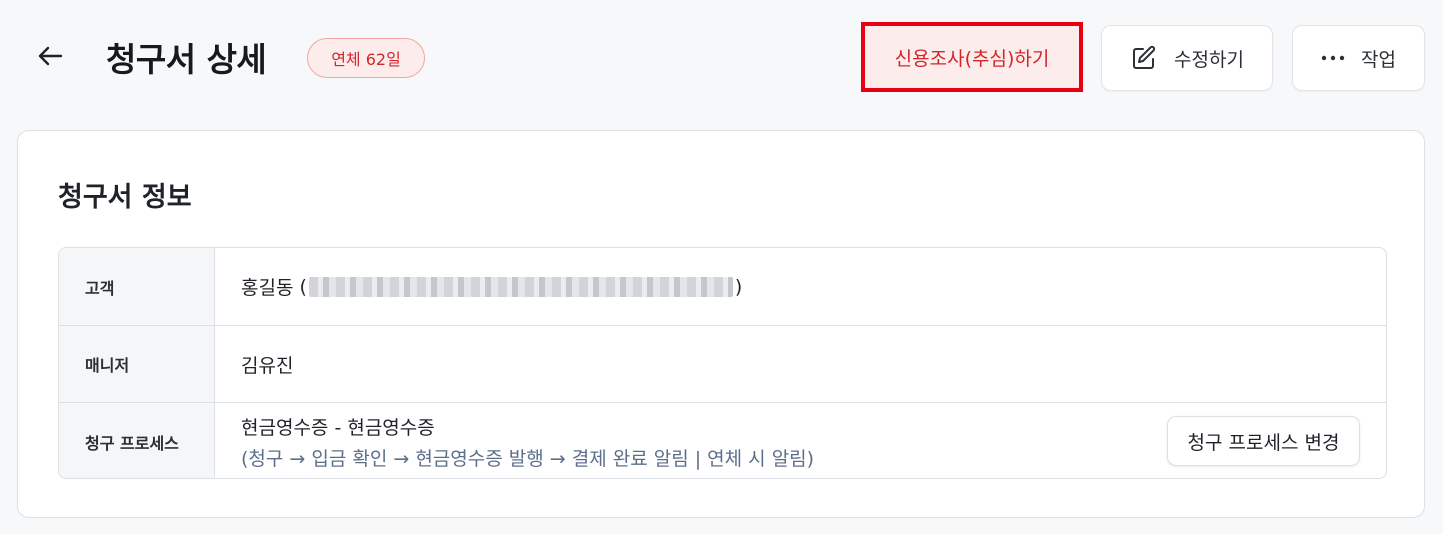  Describe the element at coordinates (1378, 59) in the screenshot. I see `more-actions-label: 작업` at that location.